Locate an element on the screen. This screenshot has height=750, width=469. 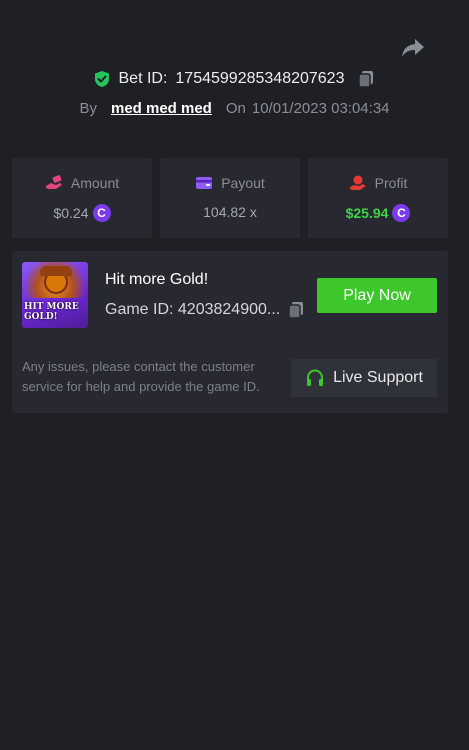
payout-label: Payout is located at coordinates (243, 183).